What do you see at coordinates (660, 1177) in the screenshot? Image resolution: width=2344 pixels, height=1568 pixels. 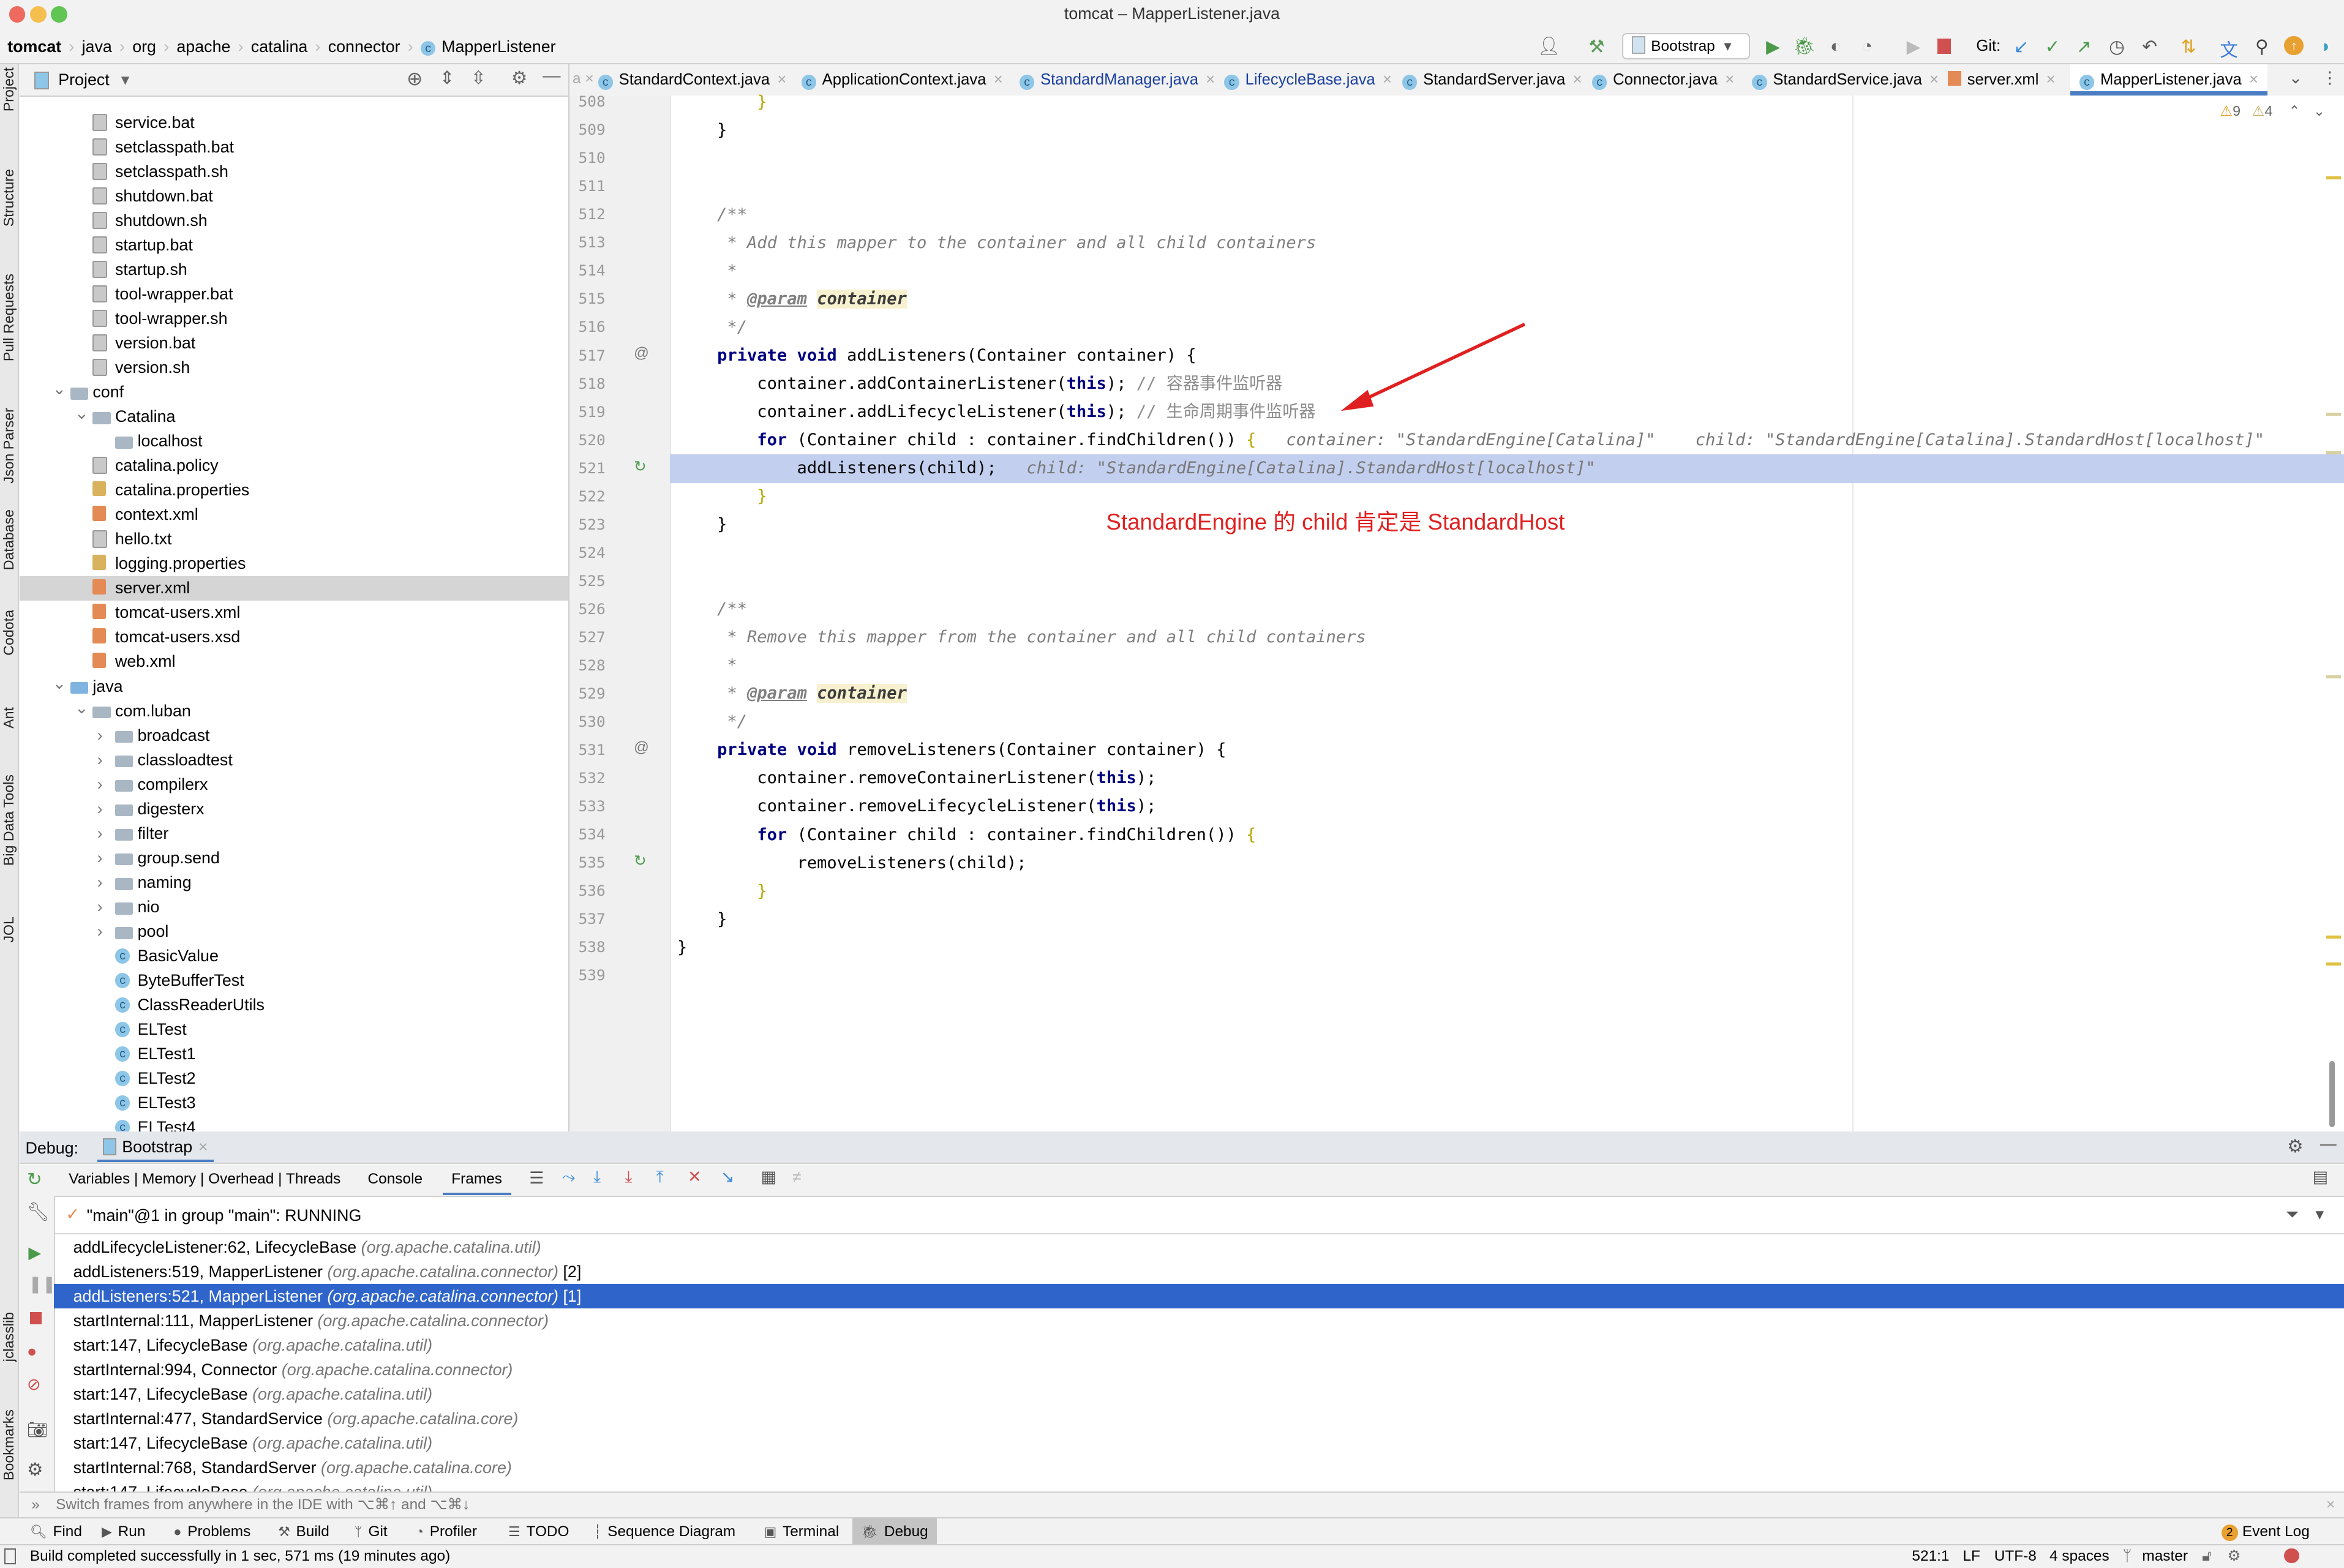 I see `step-out-icon: ⤒` at bounding box center [660, 1177].